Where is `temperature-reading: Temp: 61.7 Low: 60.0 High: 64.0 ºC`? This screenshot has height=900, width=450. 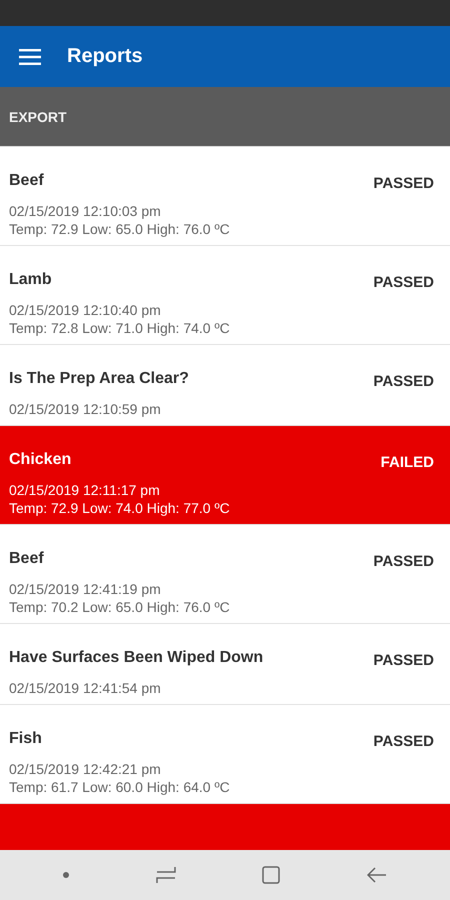
temperature-reading: Temp: 61.7 Low: 60.0 High: 64.0 ºC is located at coordinates (119, 787).